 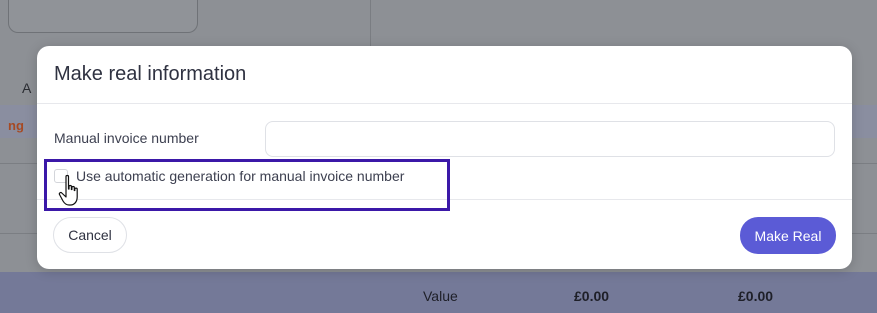 I want to click on dialog-divider, so click(x=444, y=103).